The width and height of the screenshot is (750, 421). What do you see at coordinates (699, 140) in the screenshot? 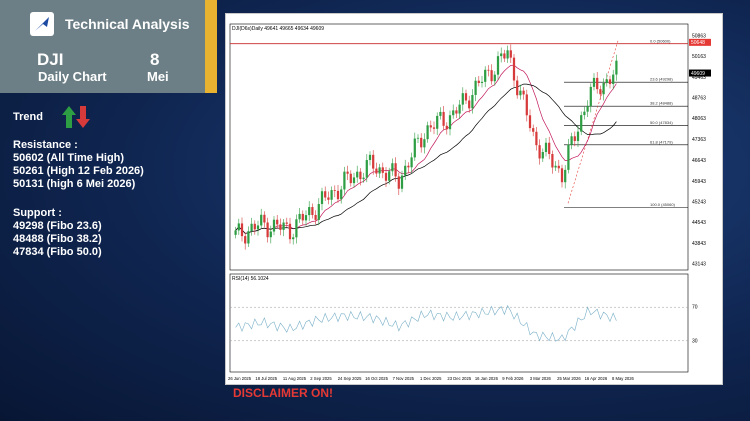
I see `price-tick-label: 47363` at bounding box center [699, 140].